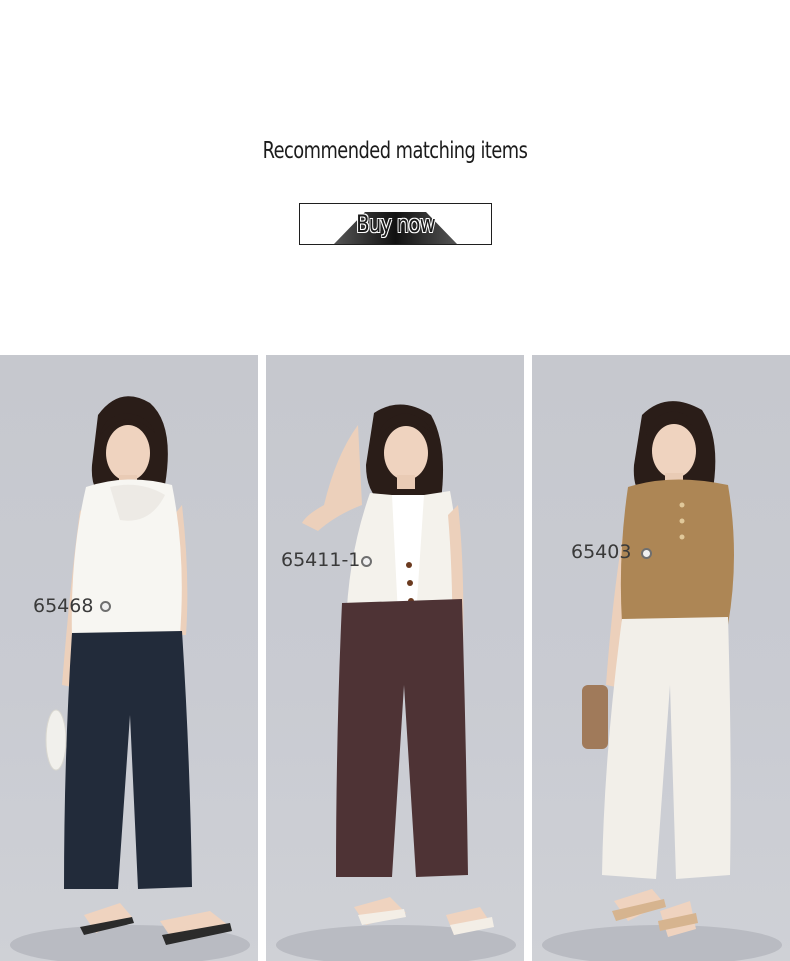  What do you see at coordinates (601, 552) in the screenshot?
I see `product-code-label-3: 65403` at bounding box center [601, 552].